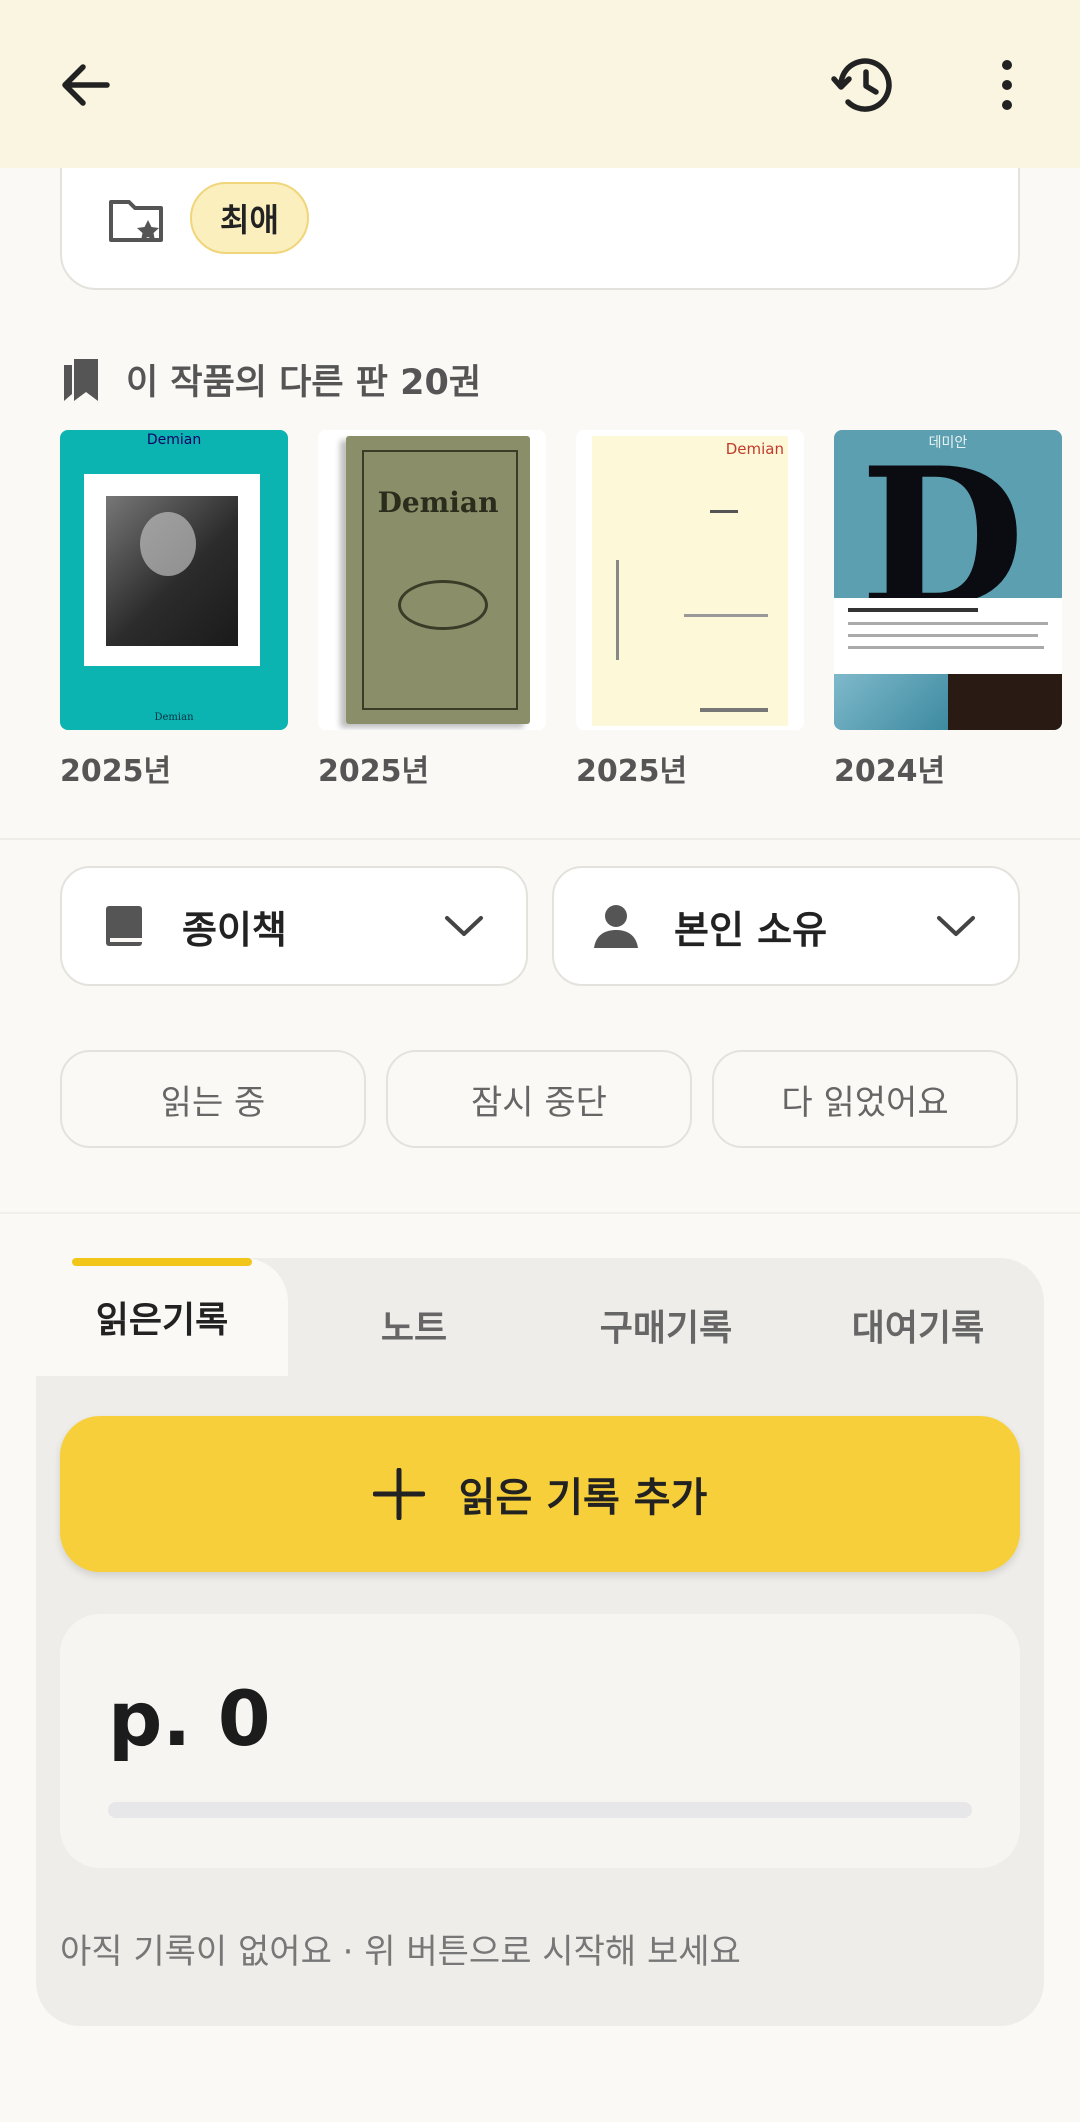  I want to click on records-tabs: 읽은기록 노트 구매기록 대여기록, so click(540, 1317).